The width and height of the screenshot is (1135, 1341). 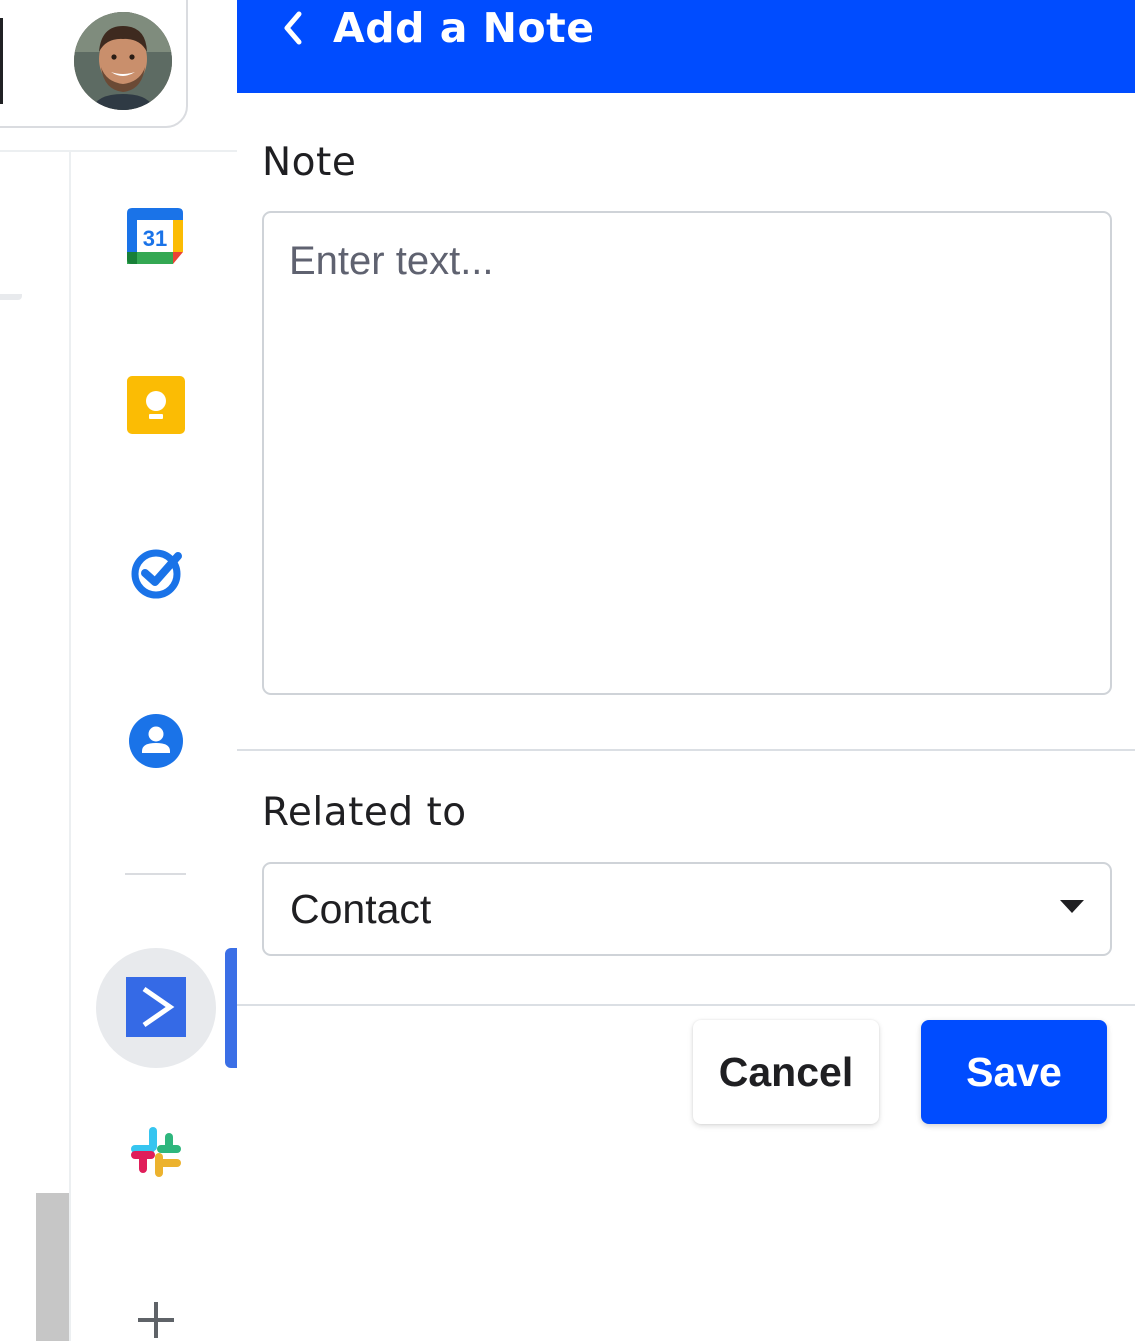 What do you see at coordinates (156, 741) in the screenshot?
I see `contacts-icon` at bounding box center [156, 741].